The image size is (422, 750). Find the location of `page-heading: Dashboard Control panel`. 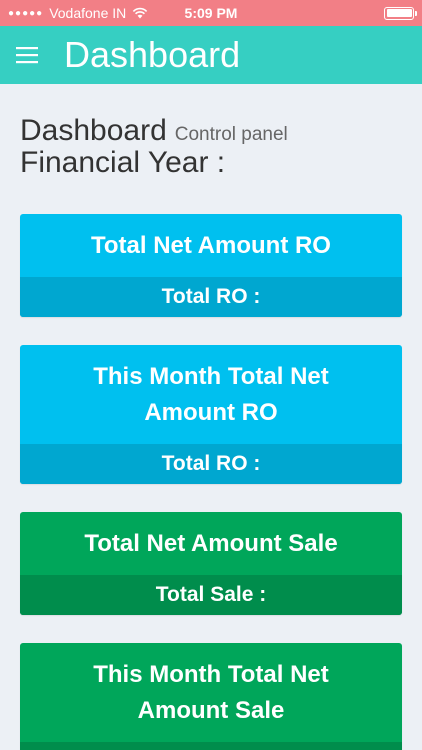

page-heading: Dashboard Control panel is located at coordinates (211, 131).